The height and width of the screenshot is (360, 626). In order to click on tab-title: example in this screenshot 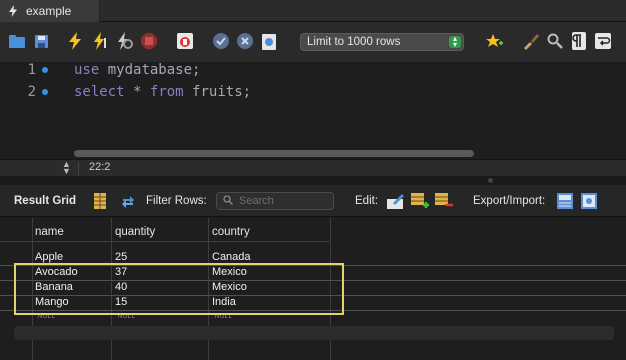, I will do `click(49, 11)`.